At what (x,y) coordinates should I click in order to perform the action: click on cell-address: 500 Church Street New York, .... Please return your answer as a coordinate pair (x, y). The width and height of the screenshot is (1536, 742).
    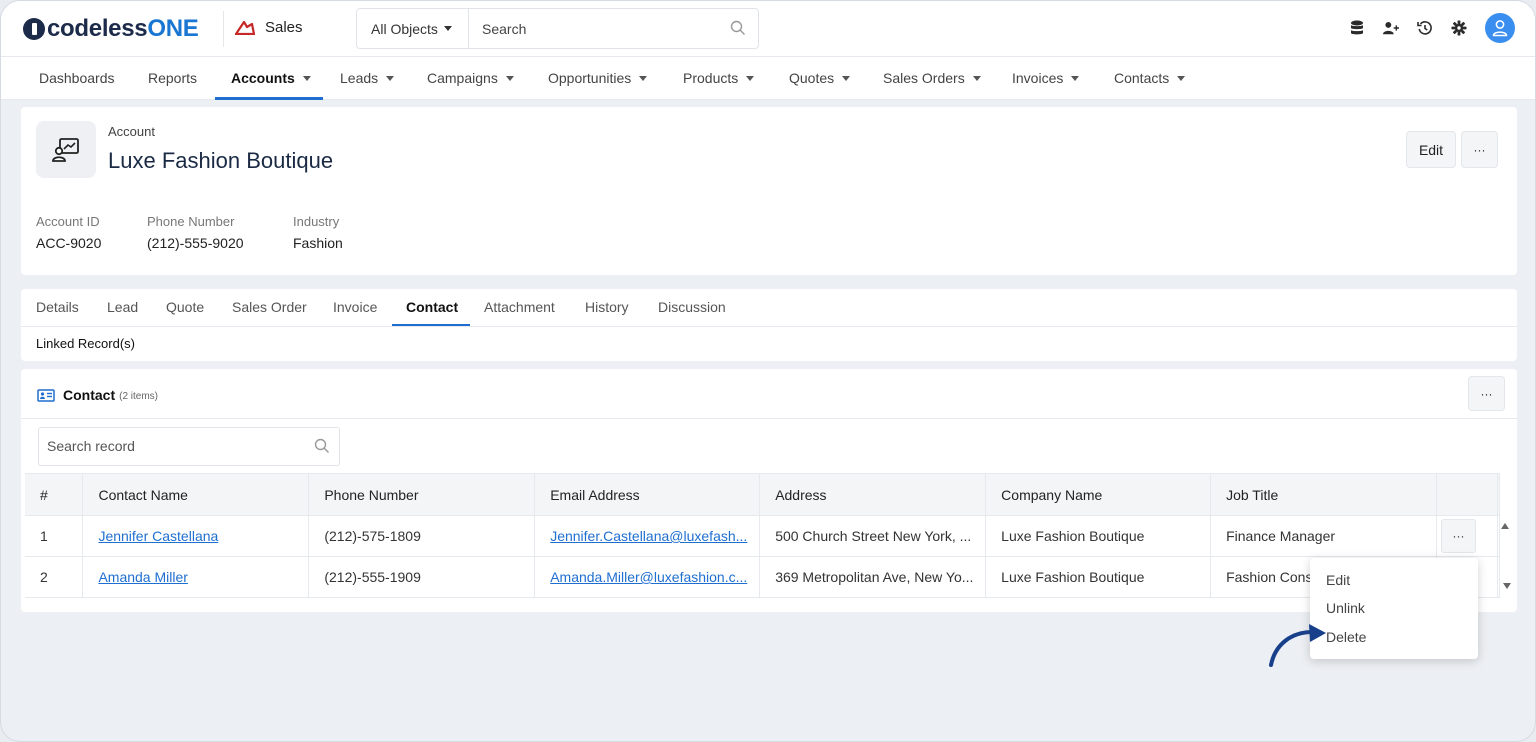
    Looking at the image, I should click on (873, 536).